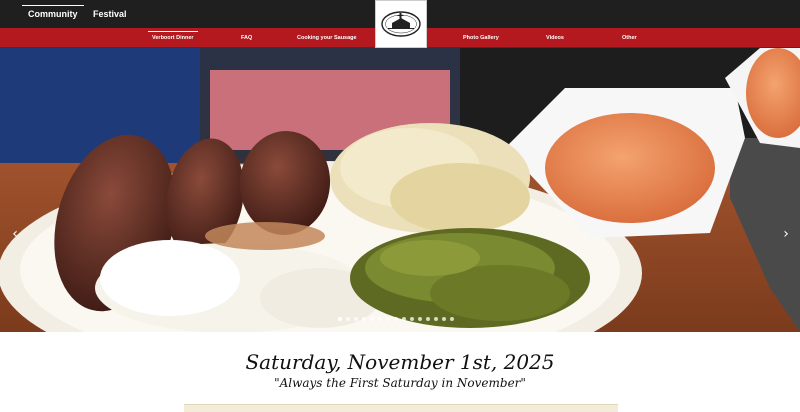 The width and height of the screenshot is (800, 412). I want to click on carousel-prev-icon: ‹, so click(15, 234).